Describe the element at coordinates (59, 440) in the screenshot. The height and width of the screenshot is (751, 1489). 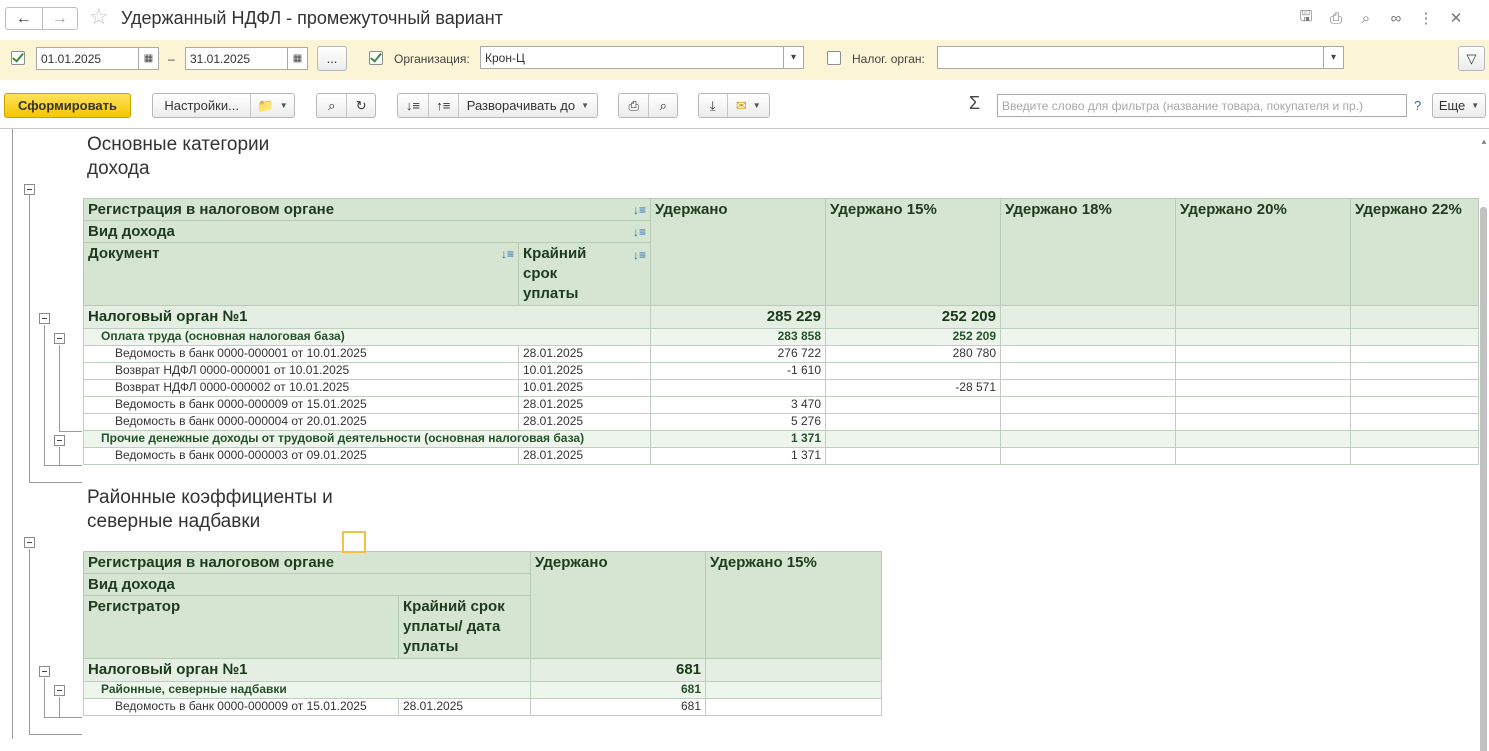
I see `collapse-subgroup2-icon` at that location.